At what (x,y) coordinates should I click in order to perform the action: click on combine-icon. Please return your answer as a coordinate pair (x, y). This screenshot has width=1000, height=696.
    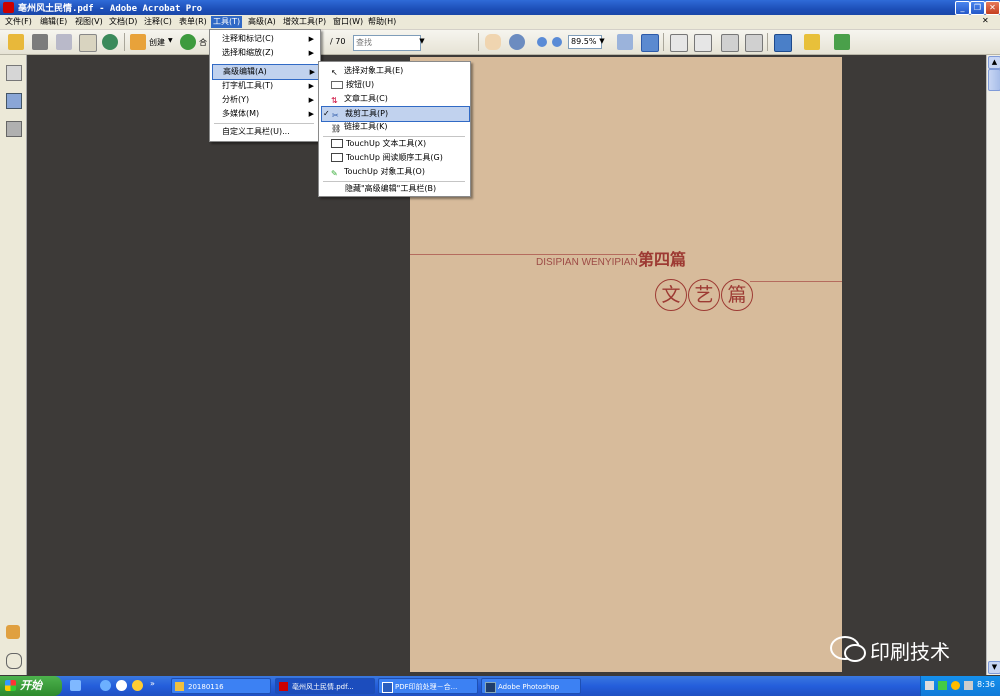
    Looking at the image, I should click on (188, 42).